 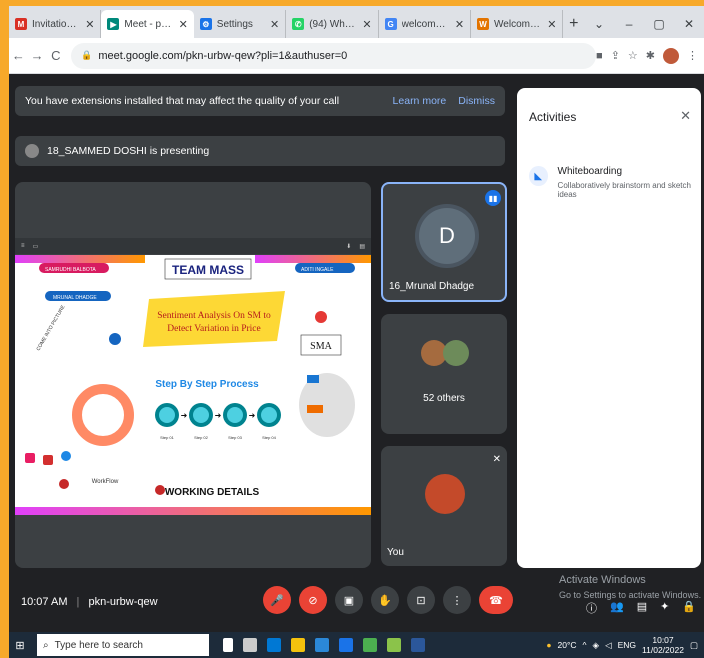 What do you see at coordinates (21, 24) in the screenshot?
I see `gmail-icon: M` at bounding box center [21, 24].